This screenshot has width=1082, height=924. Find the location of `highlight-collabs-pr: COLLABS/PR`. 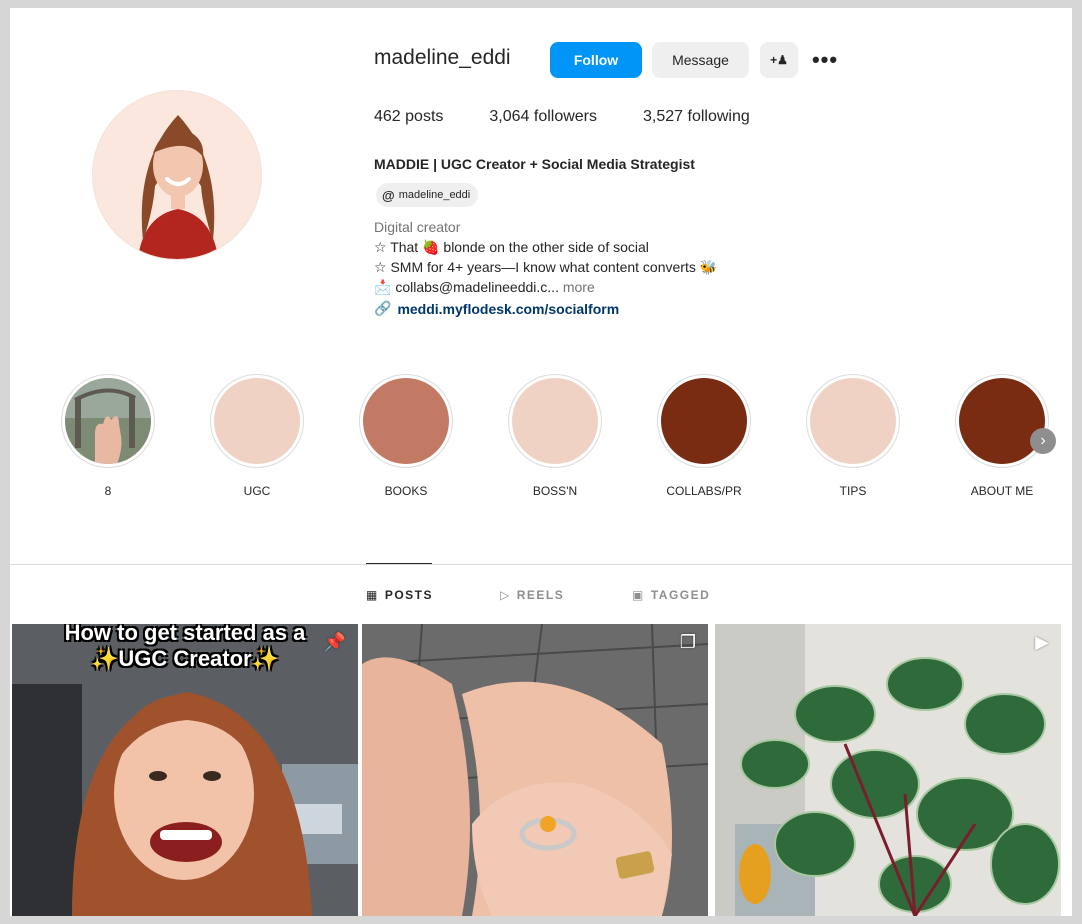

highlight-collabs-pr: COLLABS/PR is located at coordinates (704, 436).